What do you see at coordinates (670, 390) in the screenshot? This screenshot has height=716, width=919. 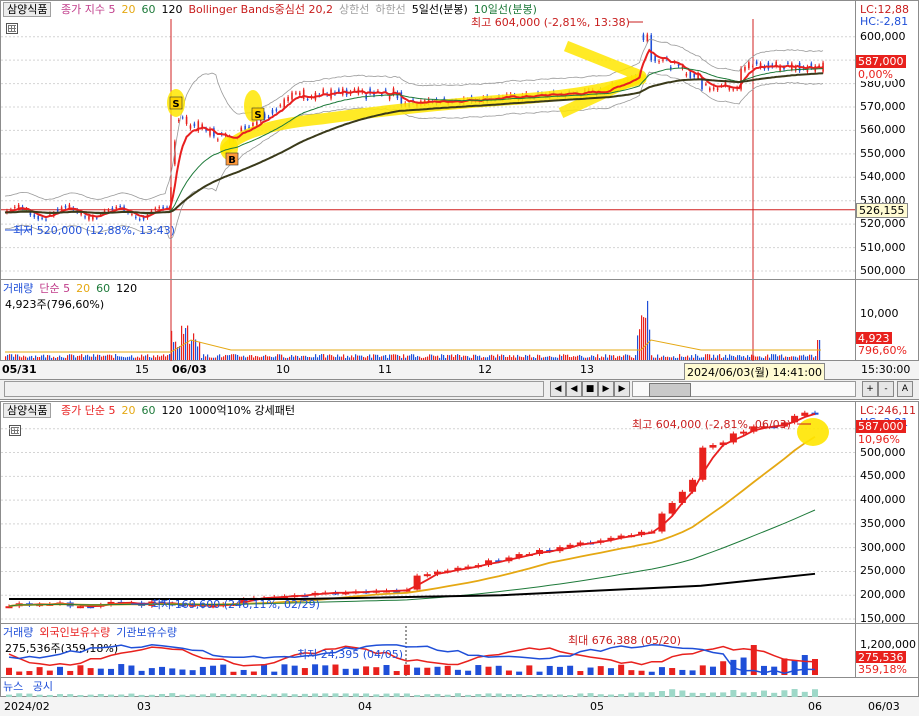 I see `zoom-slider-thumb` at bounding box center [670, 390].